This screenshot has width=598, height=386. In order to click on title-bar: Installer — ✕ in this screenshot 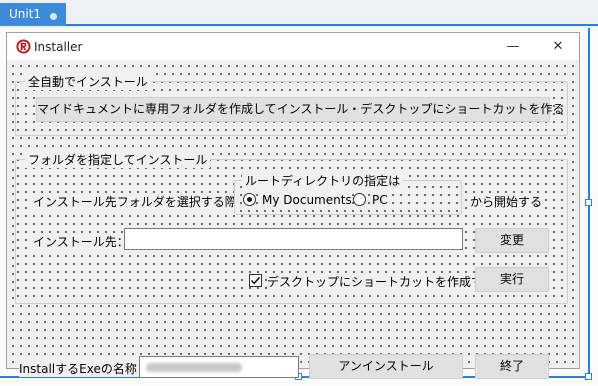, I will do `click(293, 46)`.